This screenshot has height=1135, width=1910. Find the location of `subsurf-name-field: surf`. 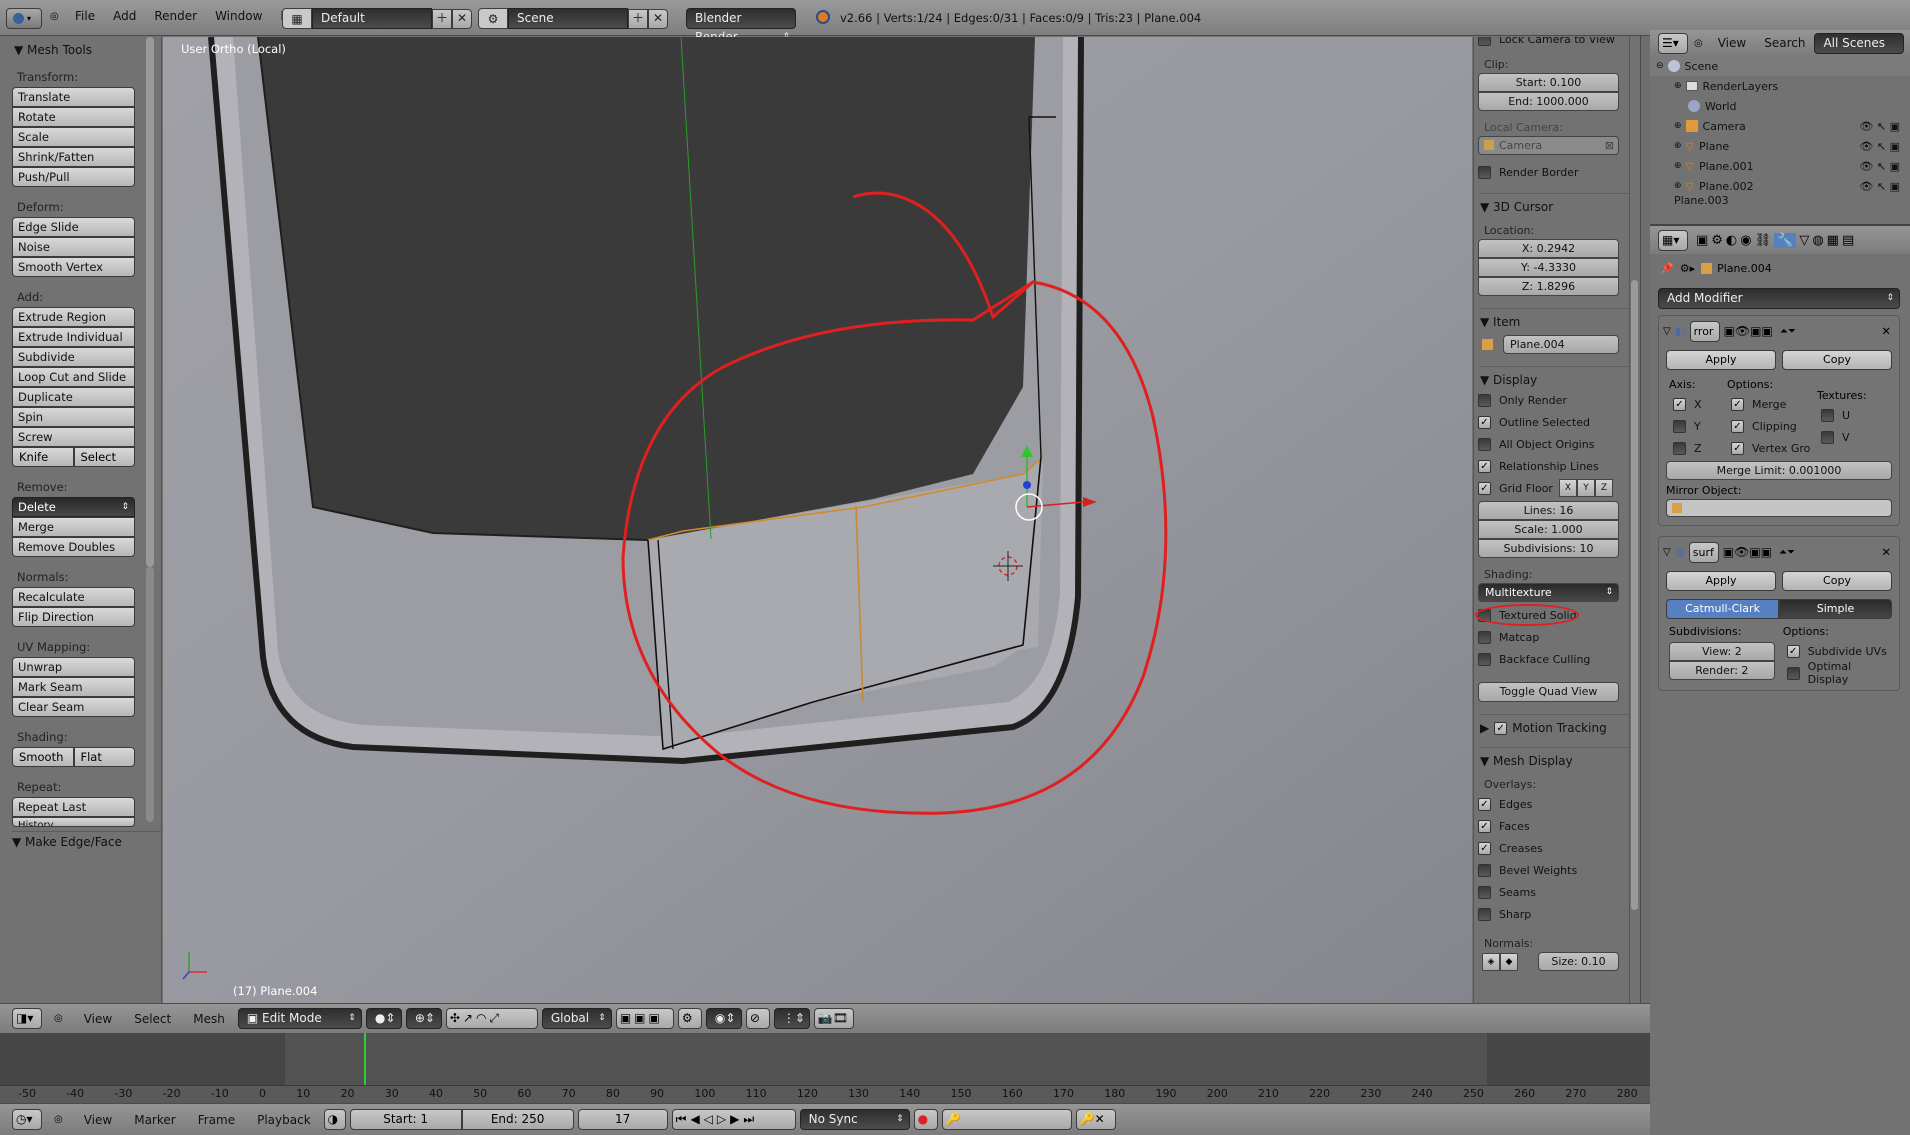

subsurf-name-field: surf is located at coordinates (1703, 552).